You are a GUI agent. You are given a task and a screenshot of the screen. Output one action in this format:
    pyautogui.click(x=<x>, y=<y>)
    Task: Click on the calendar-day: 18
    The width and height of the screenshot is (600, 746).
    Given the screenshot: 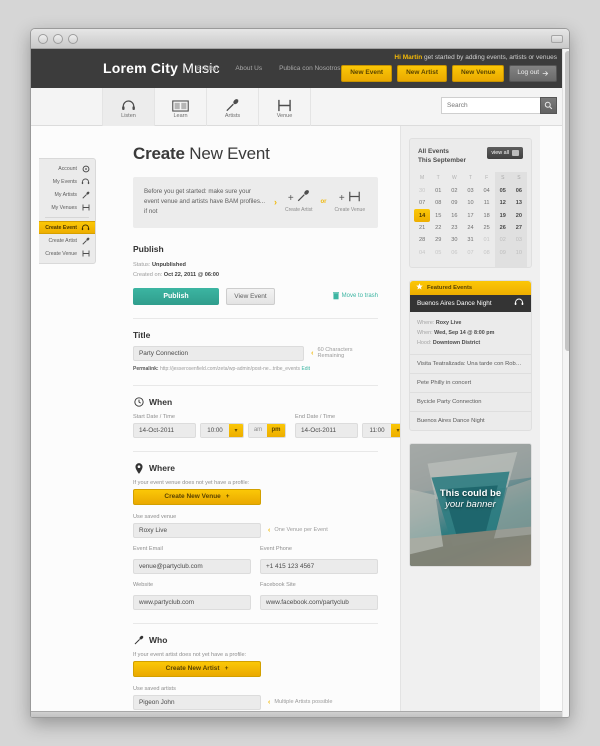 What is the action you would take?
    pyautogui.click(x=487, y=215)
    